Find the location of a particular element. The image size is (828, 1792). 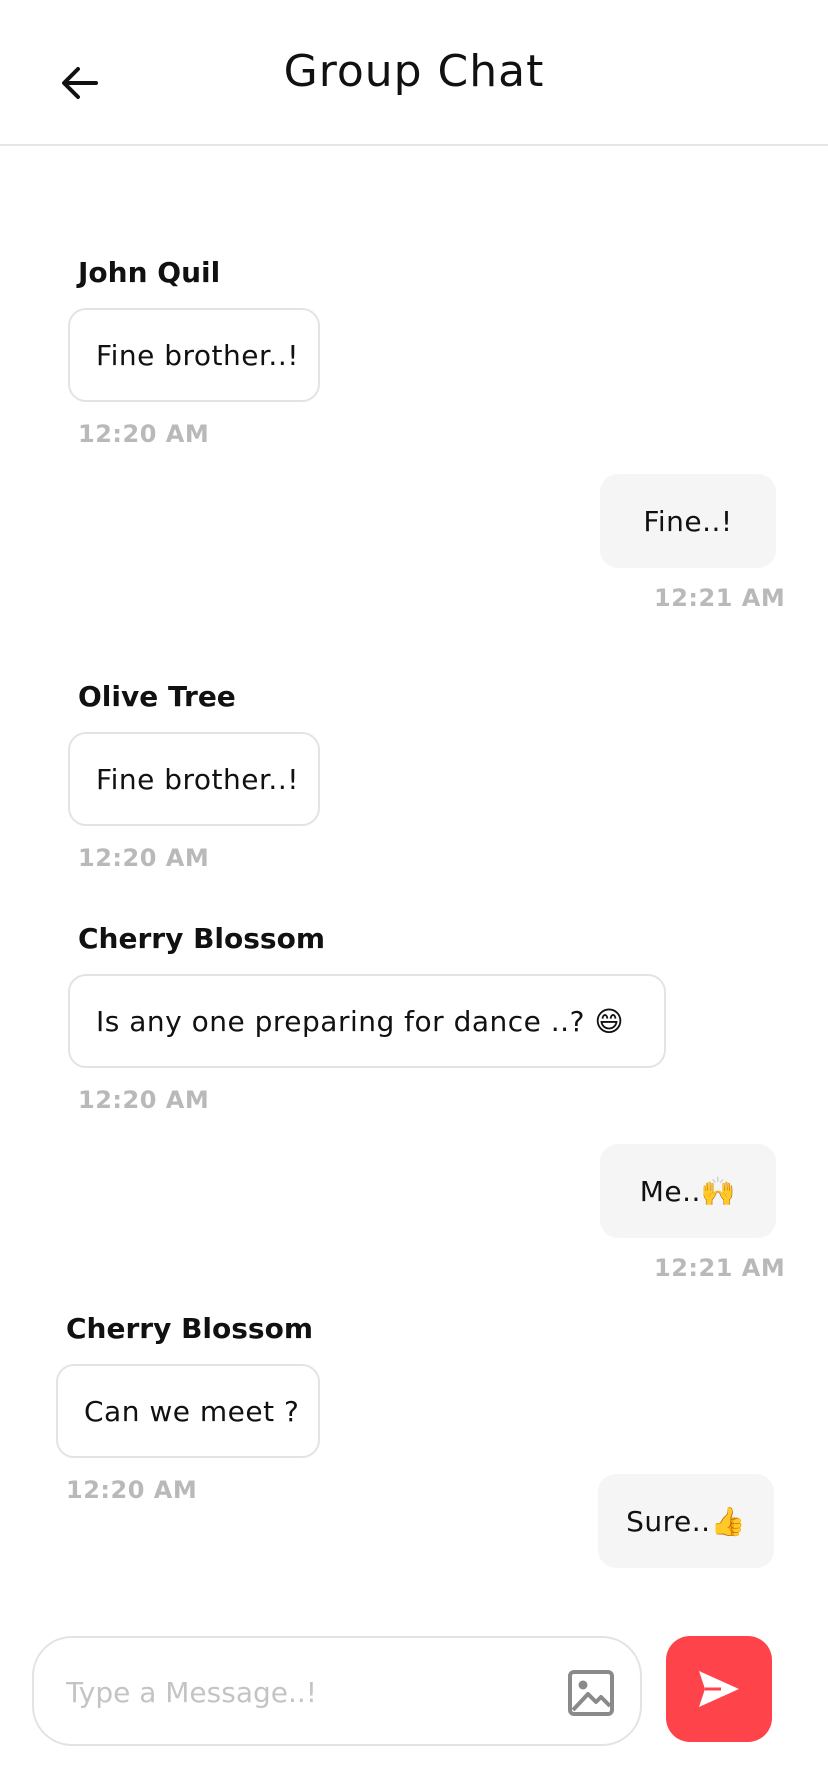

attach-image-button is located at coordinates (591, 1693).